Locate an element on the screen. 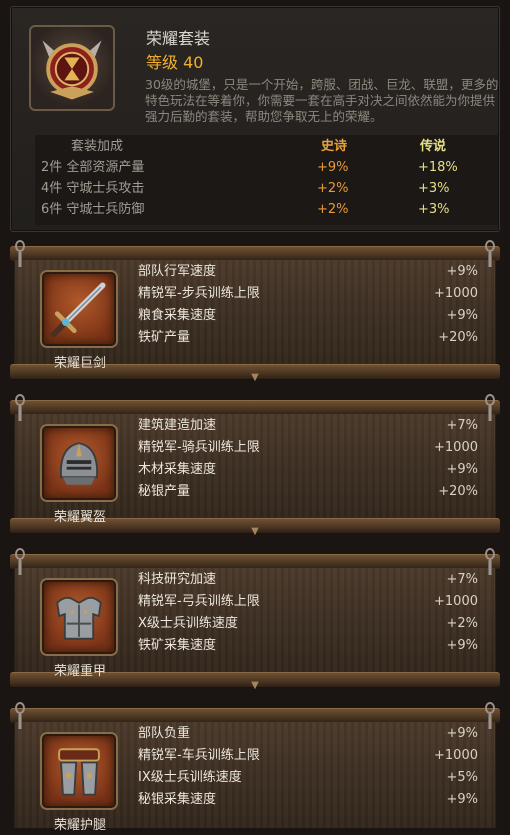 The width and height of the screenshot is (510, 835). armor-icon is located at coordinates (79, 617).